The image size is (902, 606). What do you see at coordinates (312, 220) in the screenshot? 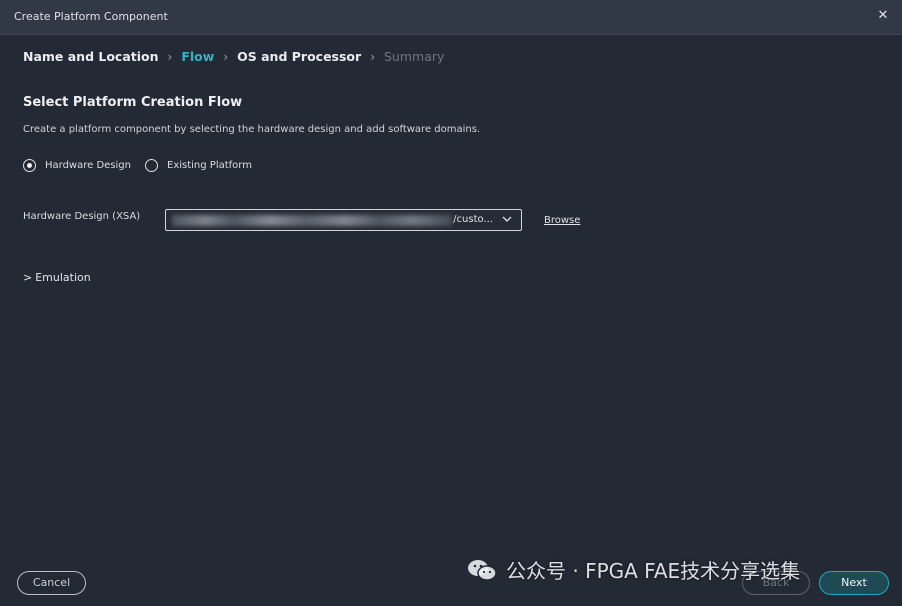
I see `blurred-path` at bounding box center [312, 220].